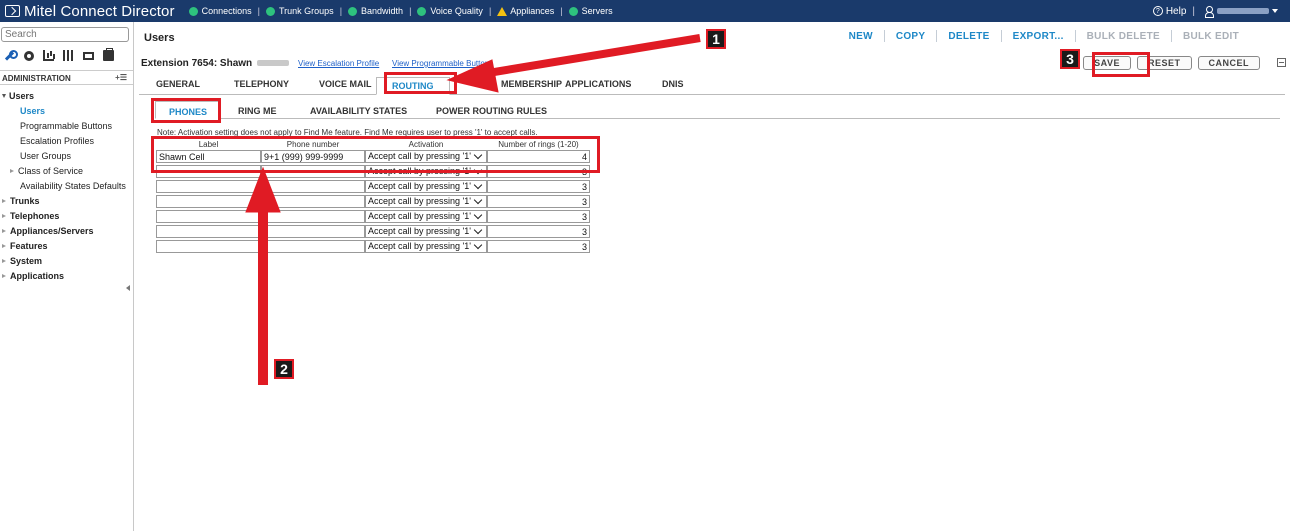 The height and width of the screenshot is (531, 1290). Describe the element at coordinates (338, 63) in the screenshot. I see `view-escalation-profile-link: View Escalation Profile` at that location.